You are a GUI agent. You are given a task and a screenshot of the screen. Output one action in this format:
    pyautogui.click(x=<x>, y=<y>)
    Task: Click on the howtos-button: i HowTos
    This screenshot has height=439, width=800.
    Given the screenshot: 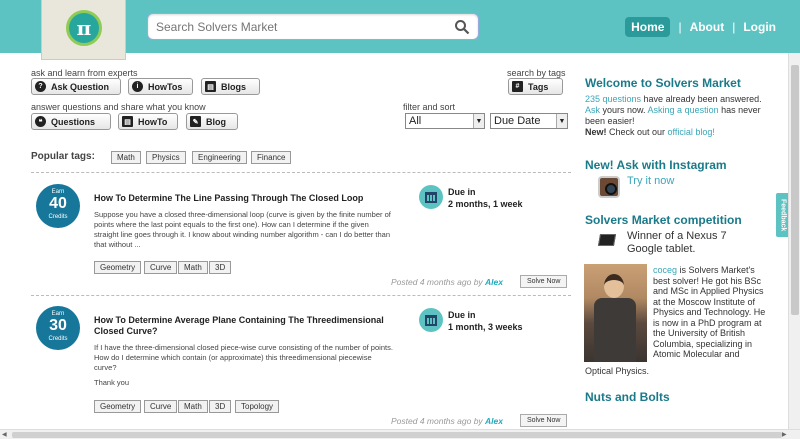 What is the action you would take?
    pyautogui.click(x=160, y=86)
    